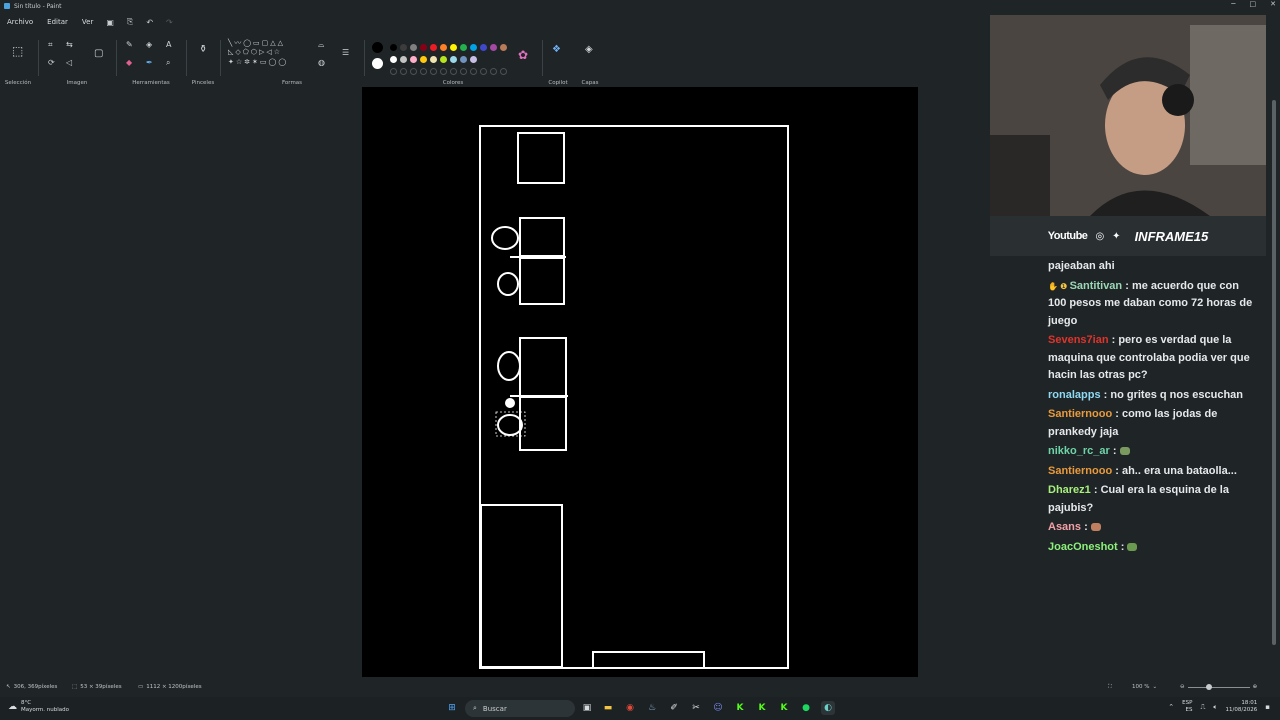 The image size is (1280, 720). What do you see at coordinates (17, 51) in the screenshot?
I see `selection-rect-icon: ⬚` at bounding box center [17, 51].